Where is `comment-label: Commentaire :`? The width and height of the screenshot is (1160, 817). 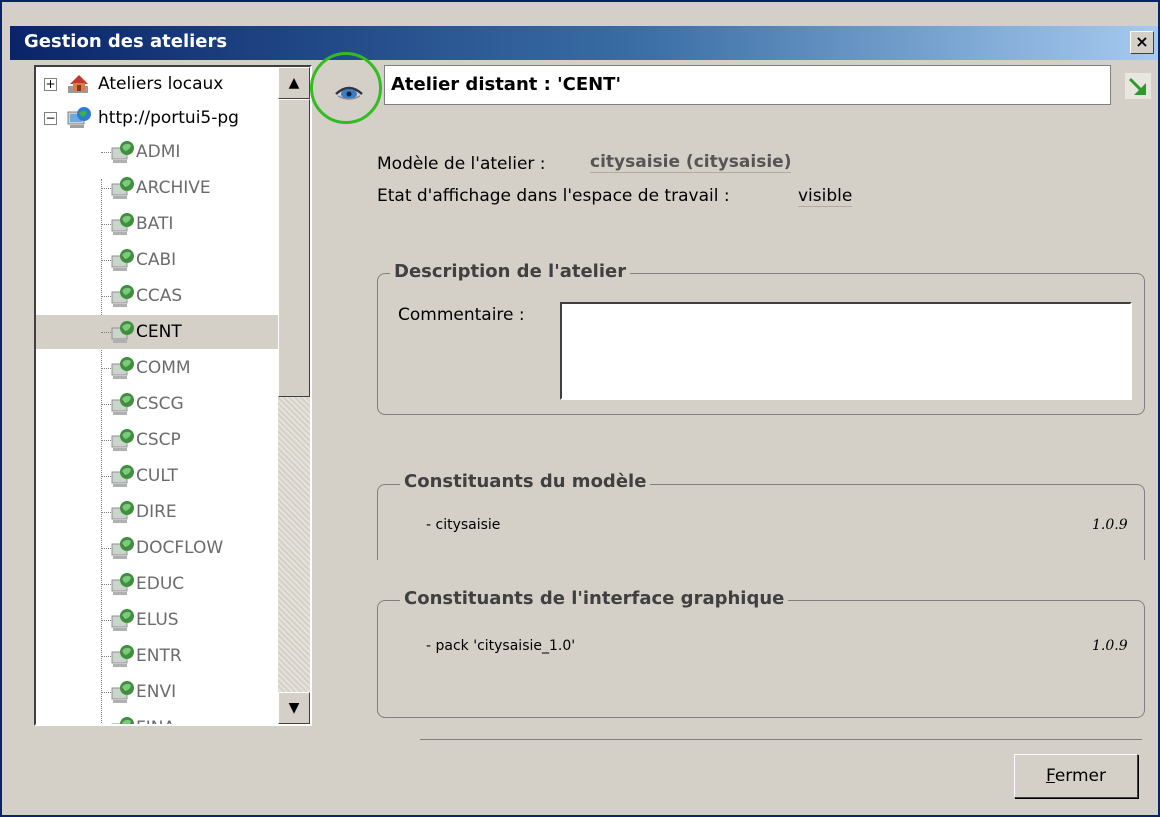 comment-label: Commentaire : is located at coordinates (461, 315).